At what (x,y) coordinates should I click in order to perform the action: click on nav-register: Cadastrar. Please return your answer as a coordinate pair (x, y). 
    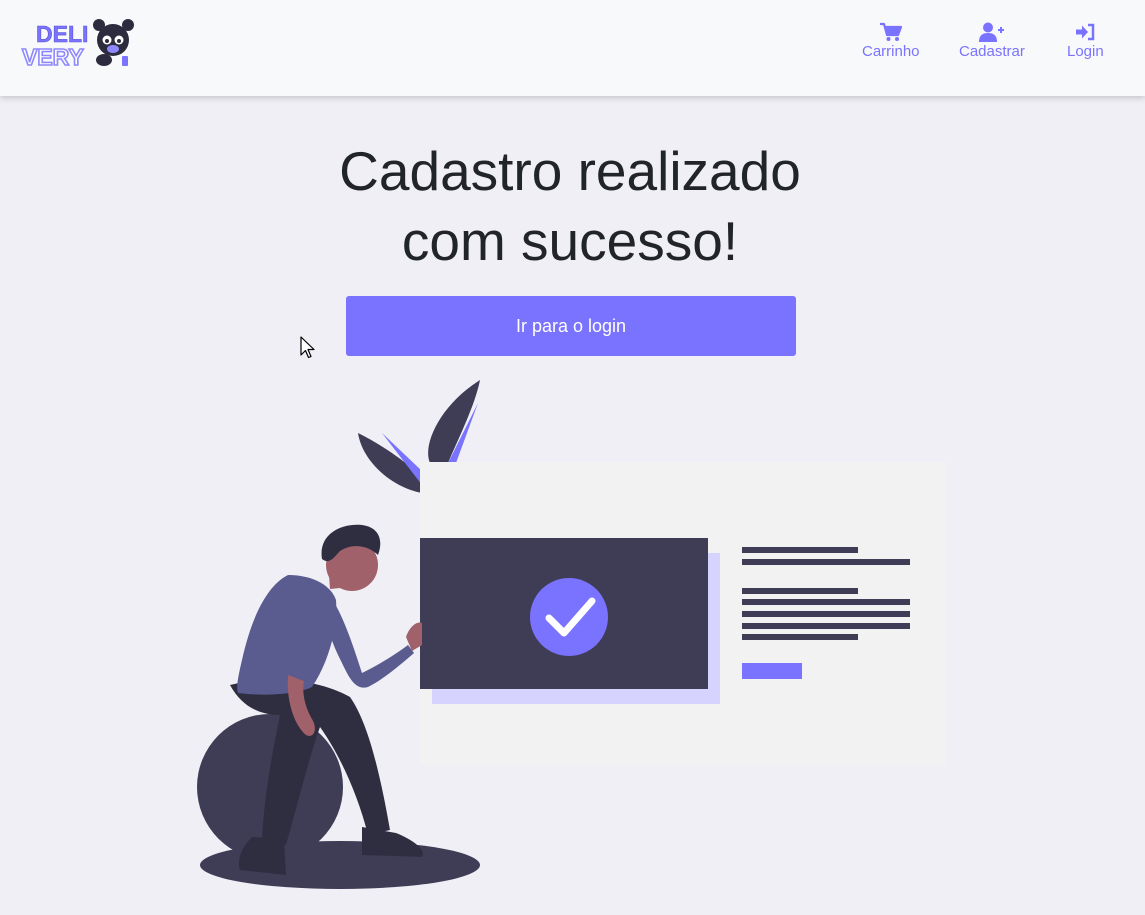
    Looking at the image, I should click on (992, 41).